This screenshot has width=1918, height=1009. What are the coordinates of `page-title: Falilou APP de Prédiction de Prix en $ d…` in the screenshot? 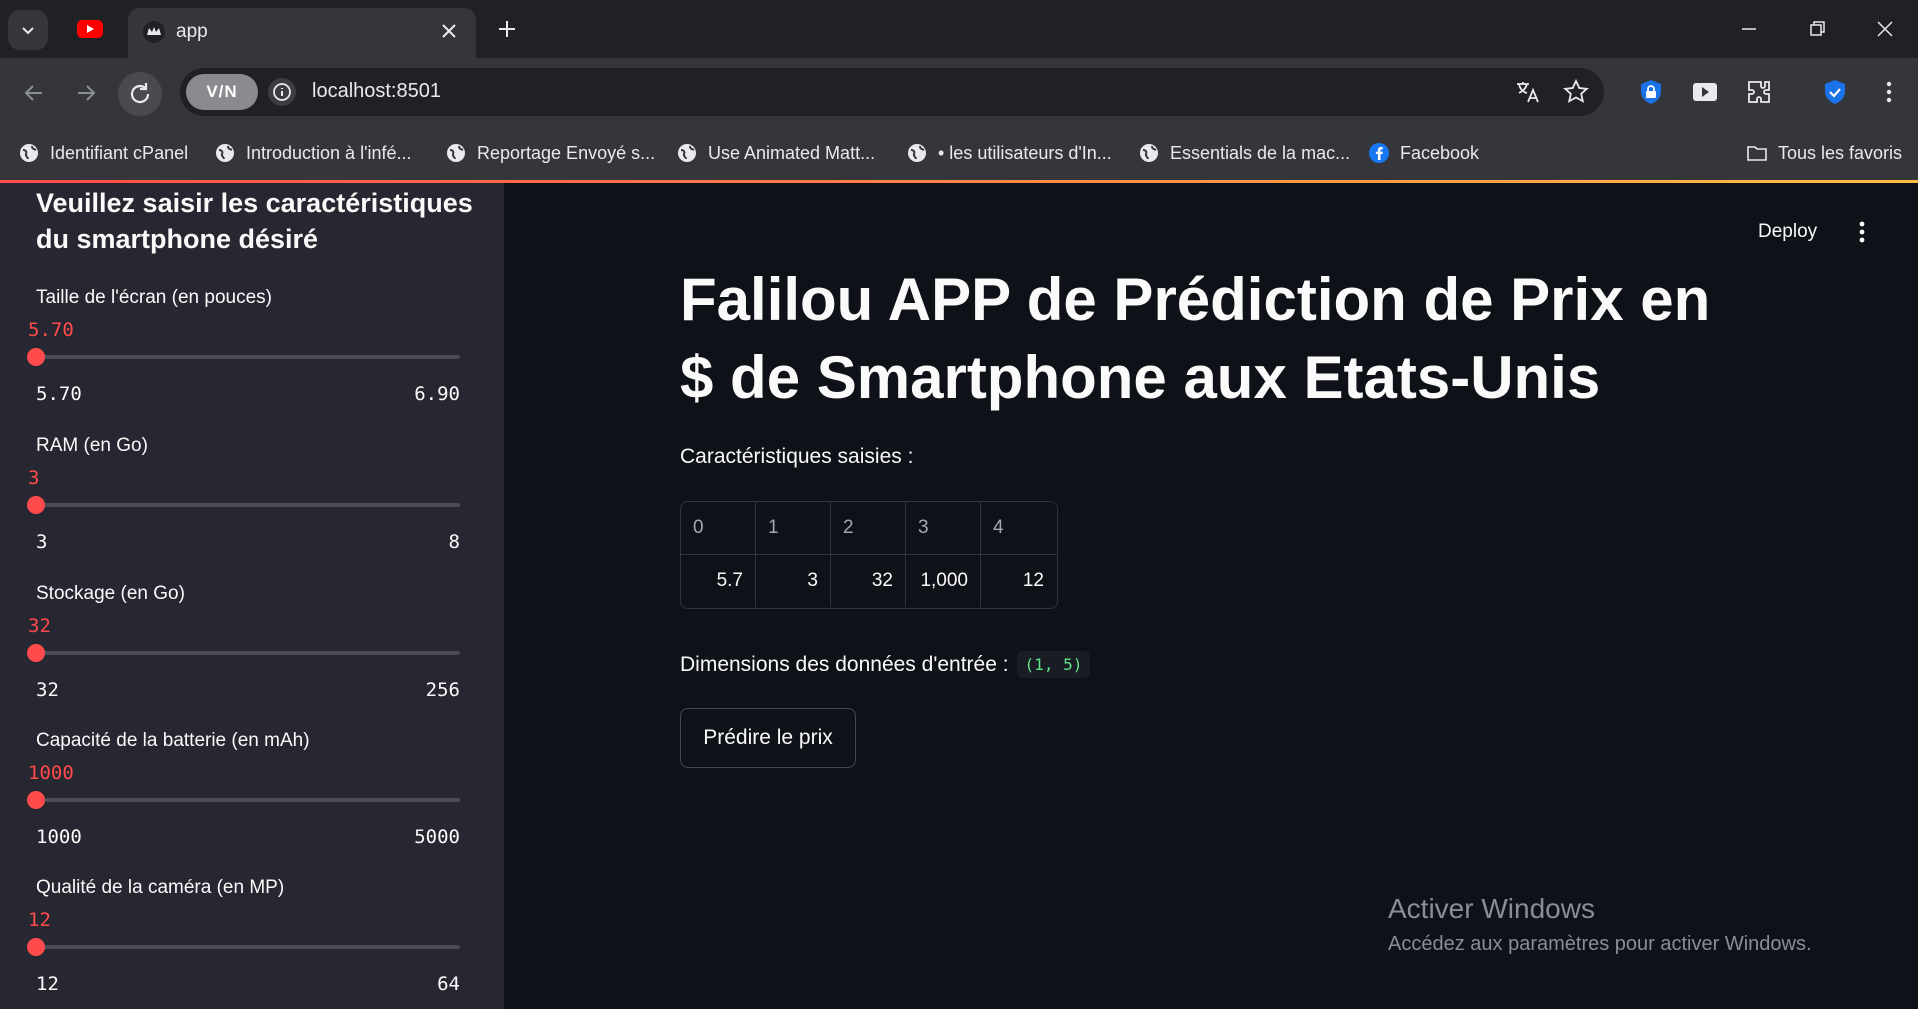 It's located at (1195, 338).